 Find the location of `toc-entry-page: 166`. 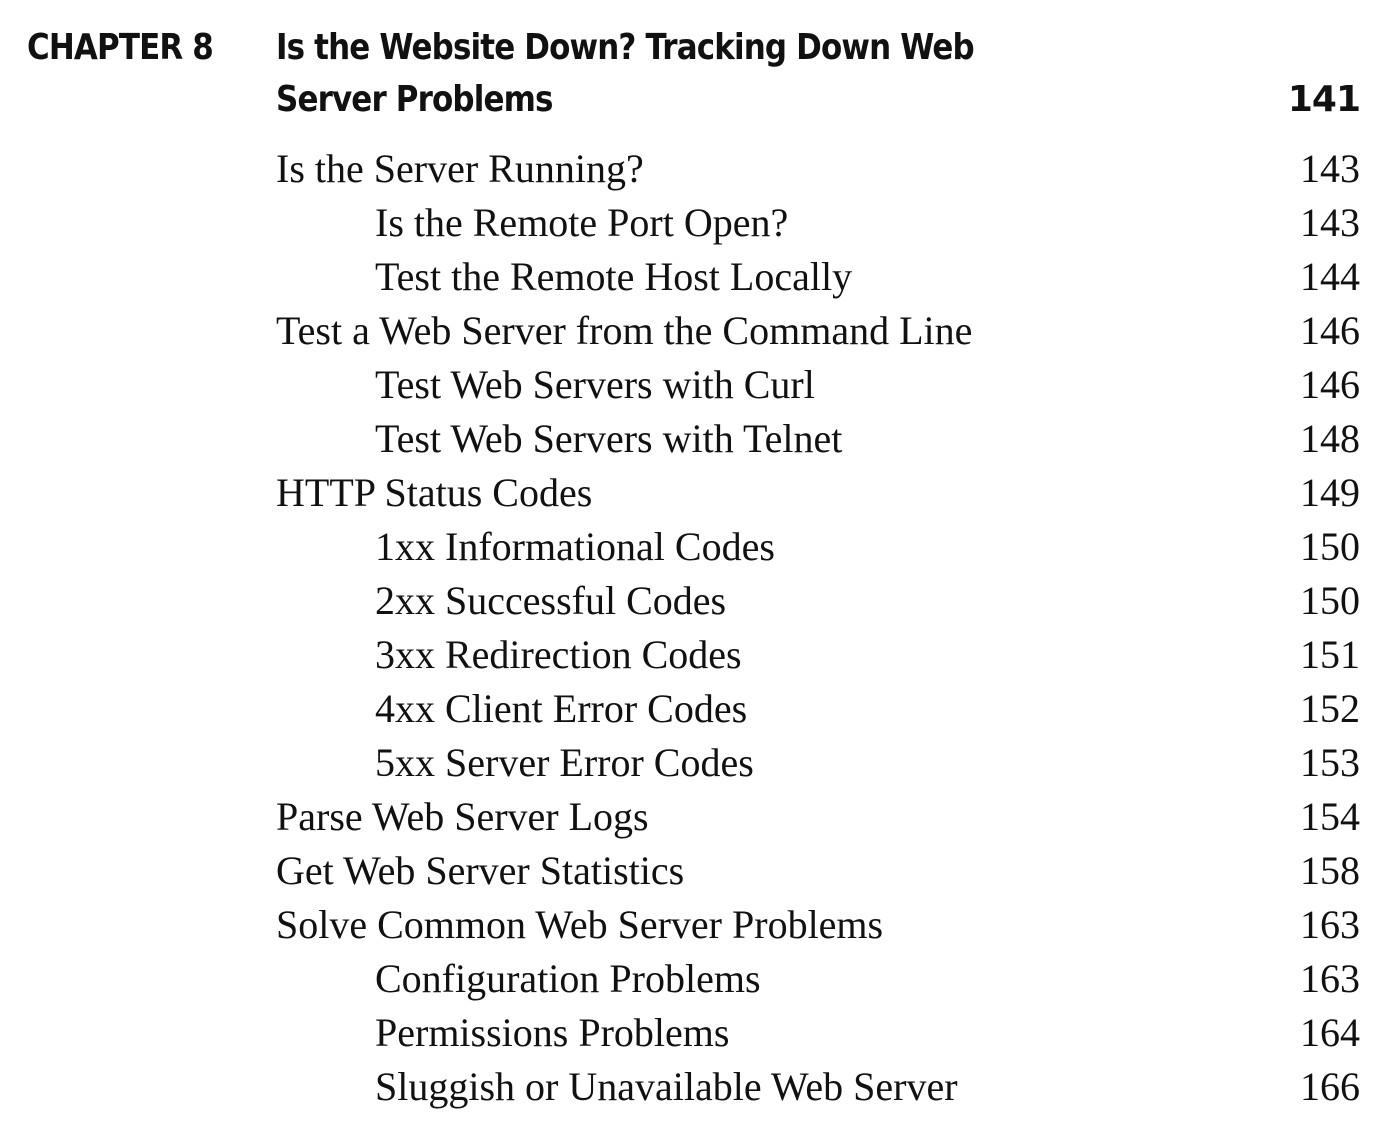

toc-entry-page: 166 is located at coordinates (1330, 1086).